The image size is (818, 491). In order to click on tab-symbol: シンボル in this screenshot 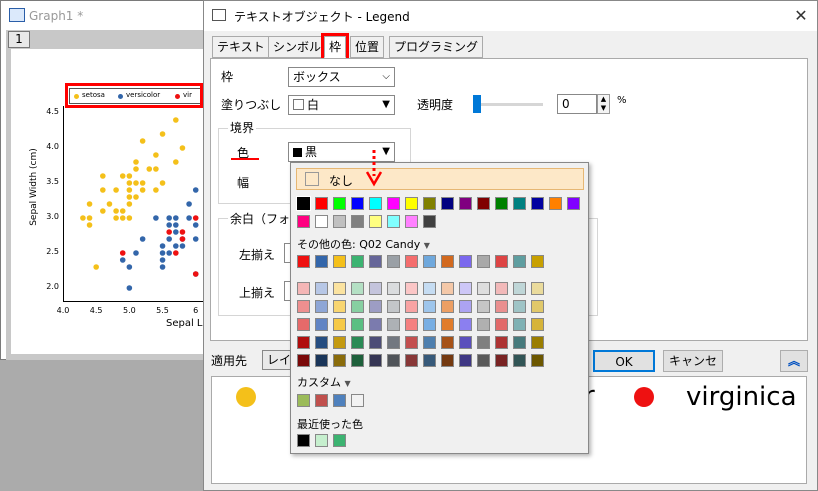, I will do `click(297, 47)`.